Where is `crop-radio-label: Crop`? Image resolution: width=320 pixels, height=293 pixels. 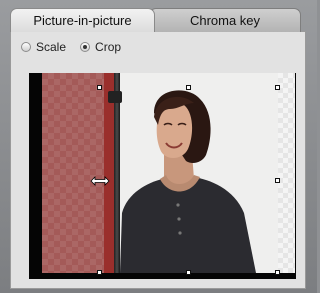 crop-radio-label: Crop is located at coordinates (108, 47).